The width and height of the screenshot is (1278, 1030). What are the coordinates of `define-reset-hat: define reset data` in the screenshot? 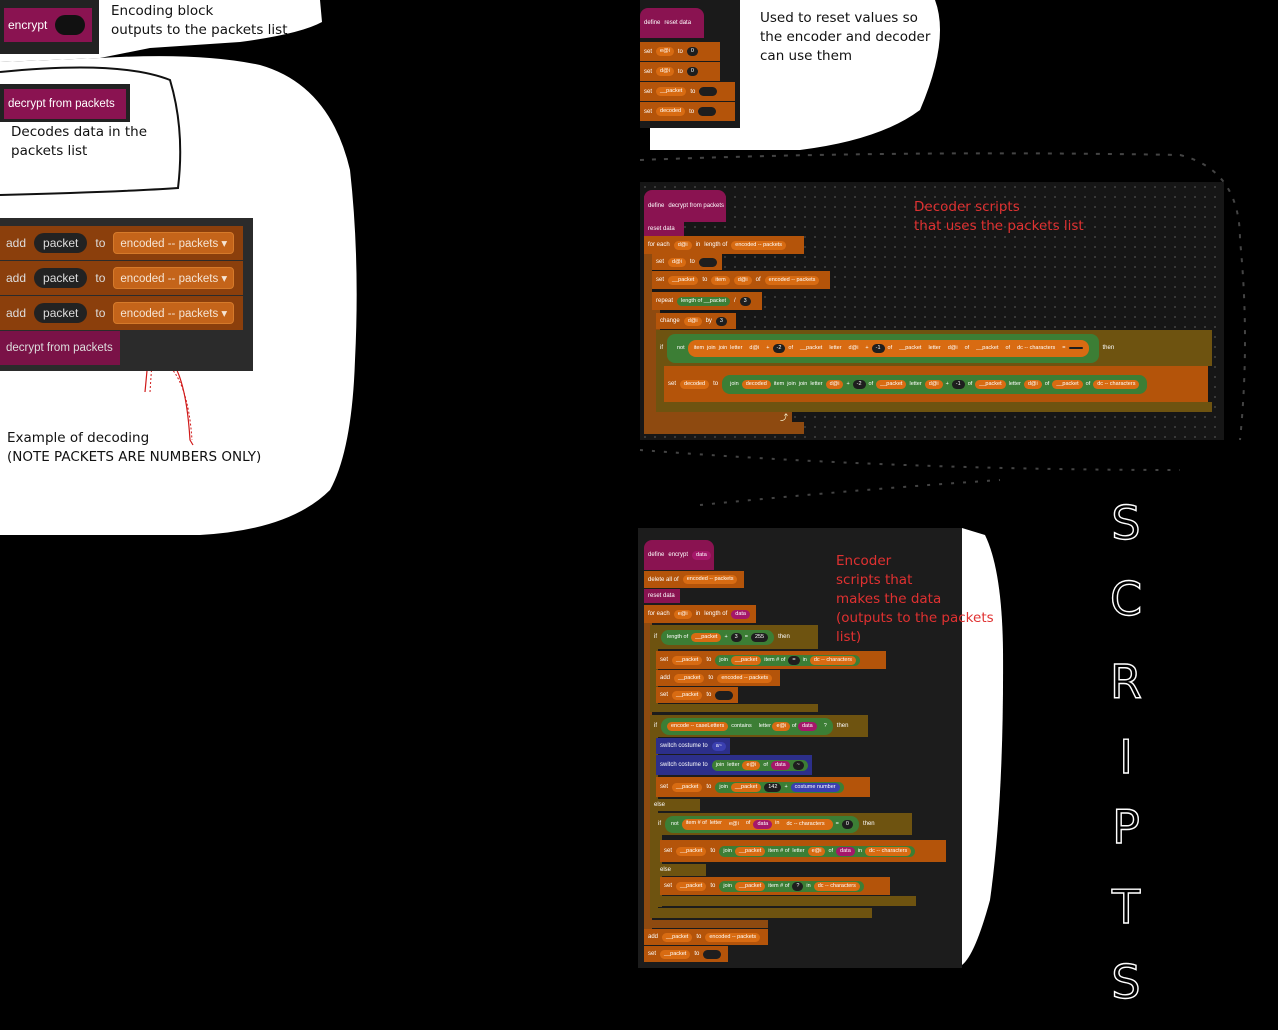 It's located at (672, 23).